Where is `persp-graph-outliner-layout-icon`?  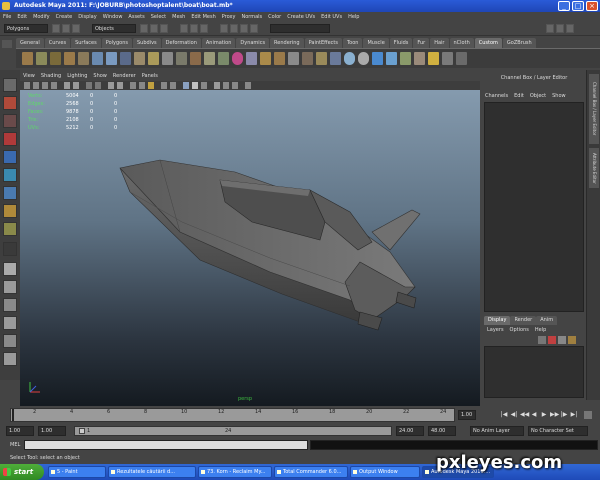 persp-graph-outliner-layout-icon is located at coordinates (10, 359).